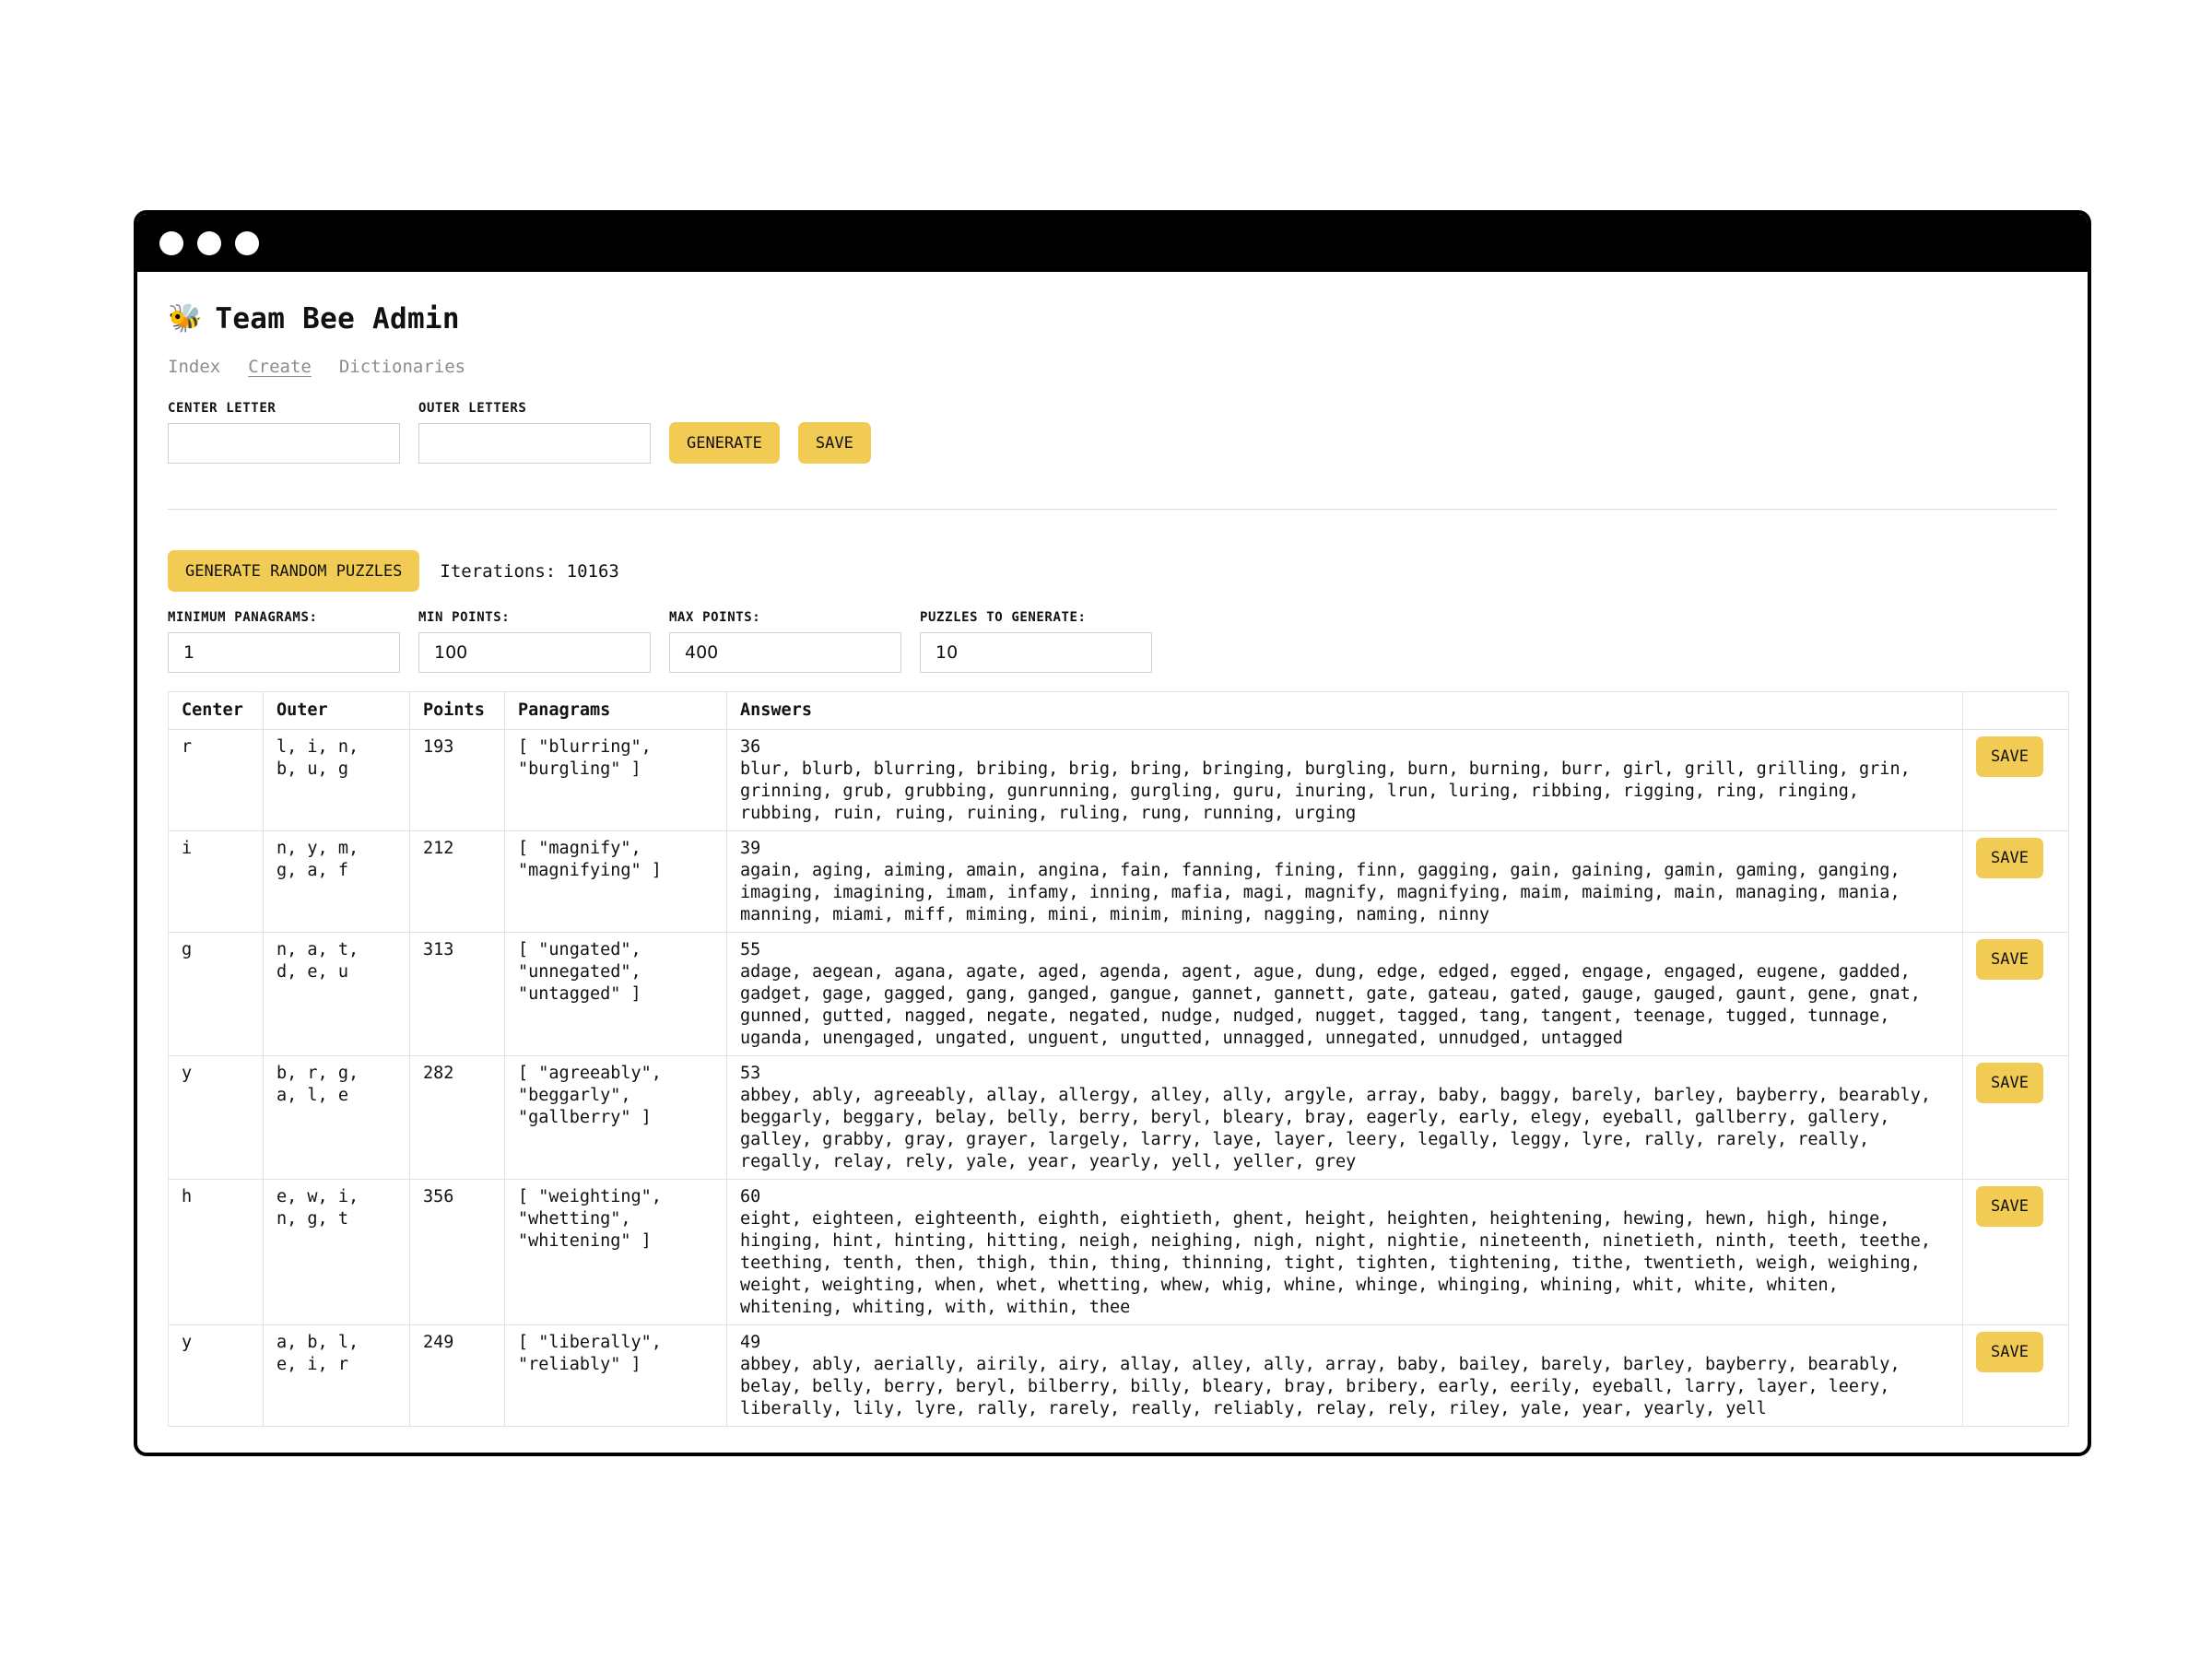 The width and height of the screenshot is (2212, 1659). What do you see at coordinates (457, 1117) in the screenshot?
I see `points-cell: 282` at bounding box center [457, 1117].